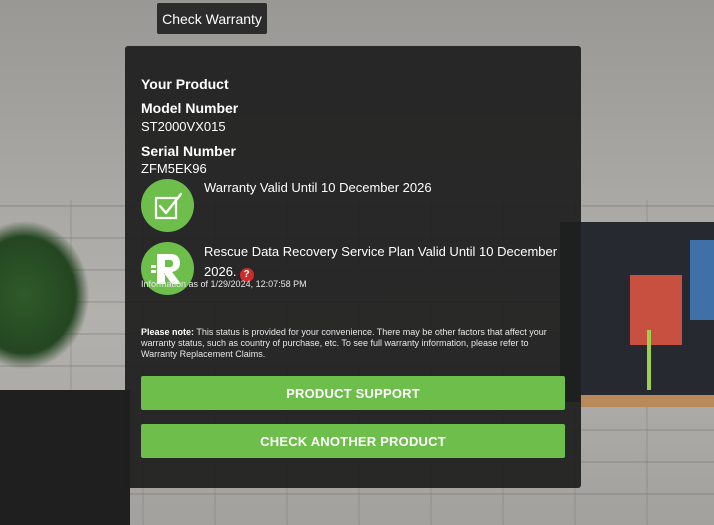  I want to click on background-shelf, so click(647, 401).